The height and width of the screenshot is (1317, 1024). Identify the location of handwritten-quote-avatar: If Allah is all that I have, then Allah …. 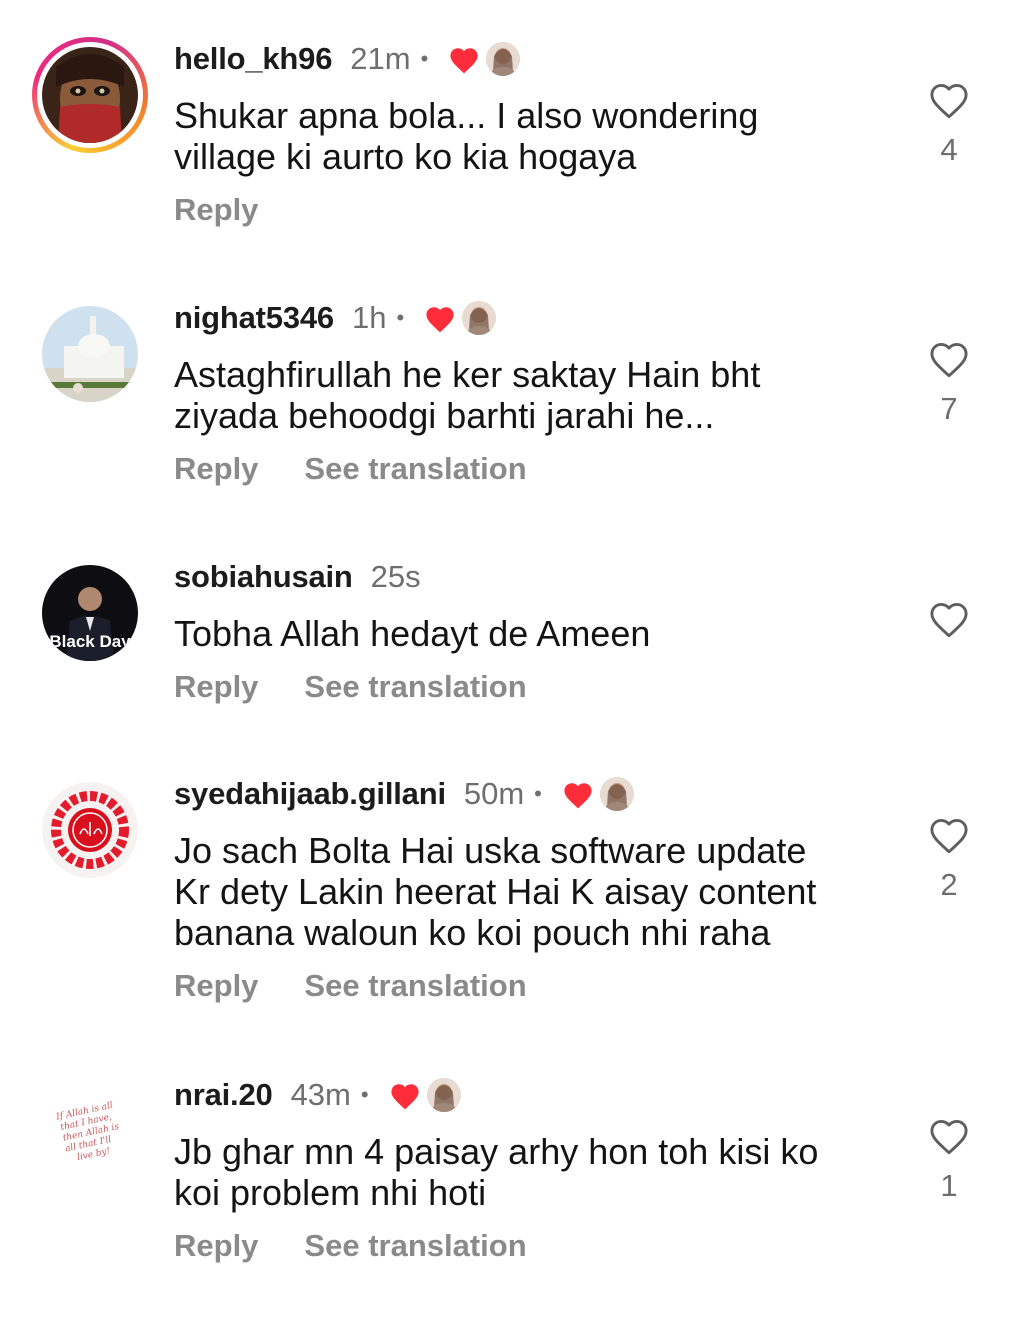
(90, 1131).